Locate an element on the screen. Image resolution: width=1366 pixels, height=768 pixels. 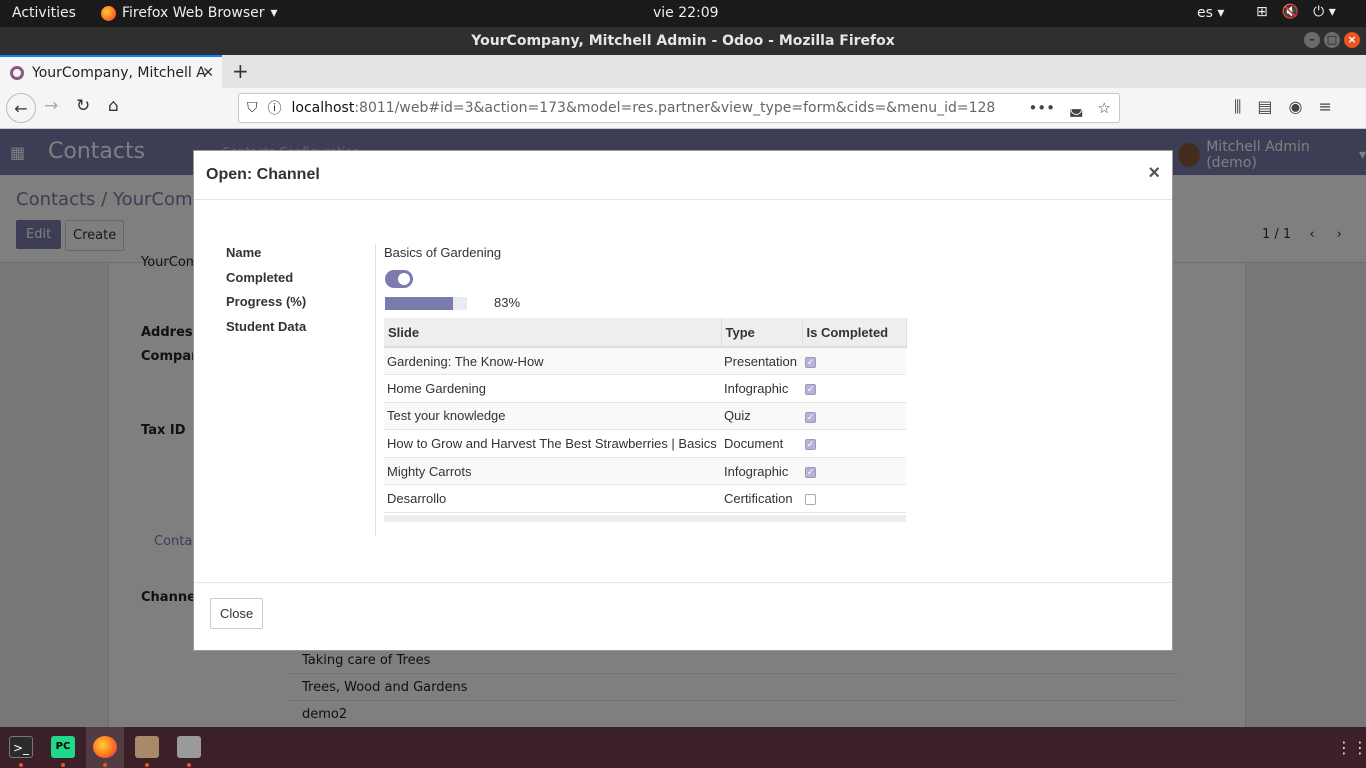
student-data-label: Student Data is located at coordinates (266, 326).